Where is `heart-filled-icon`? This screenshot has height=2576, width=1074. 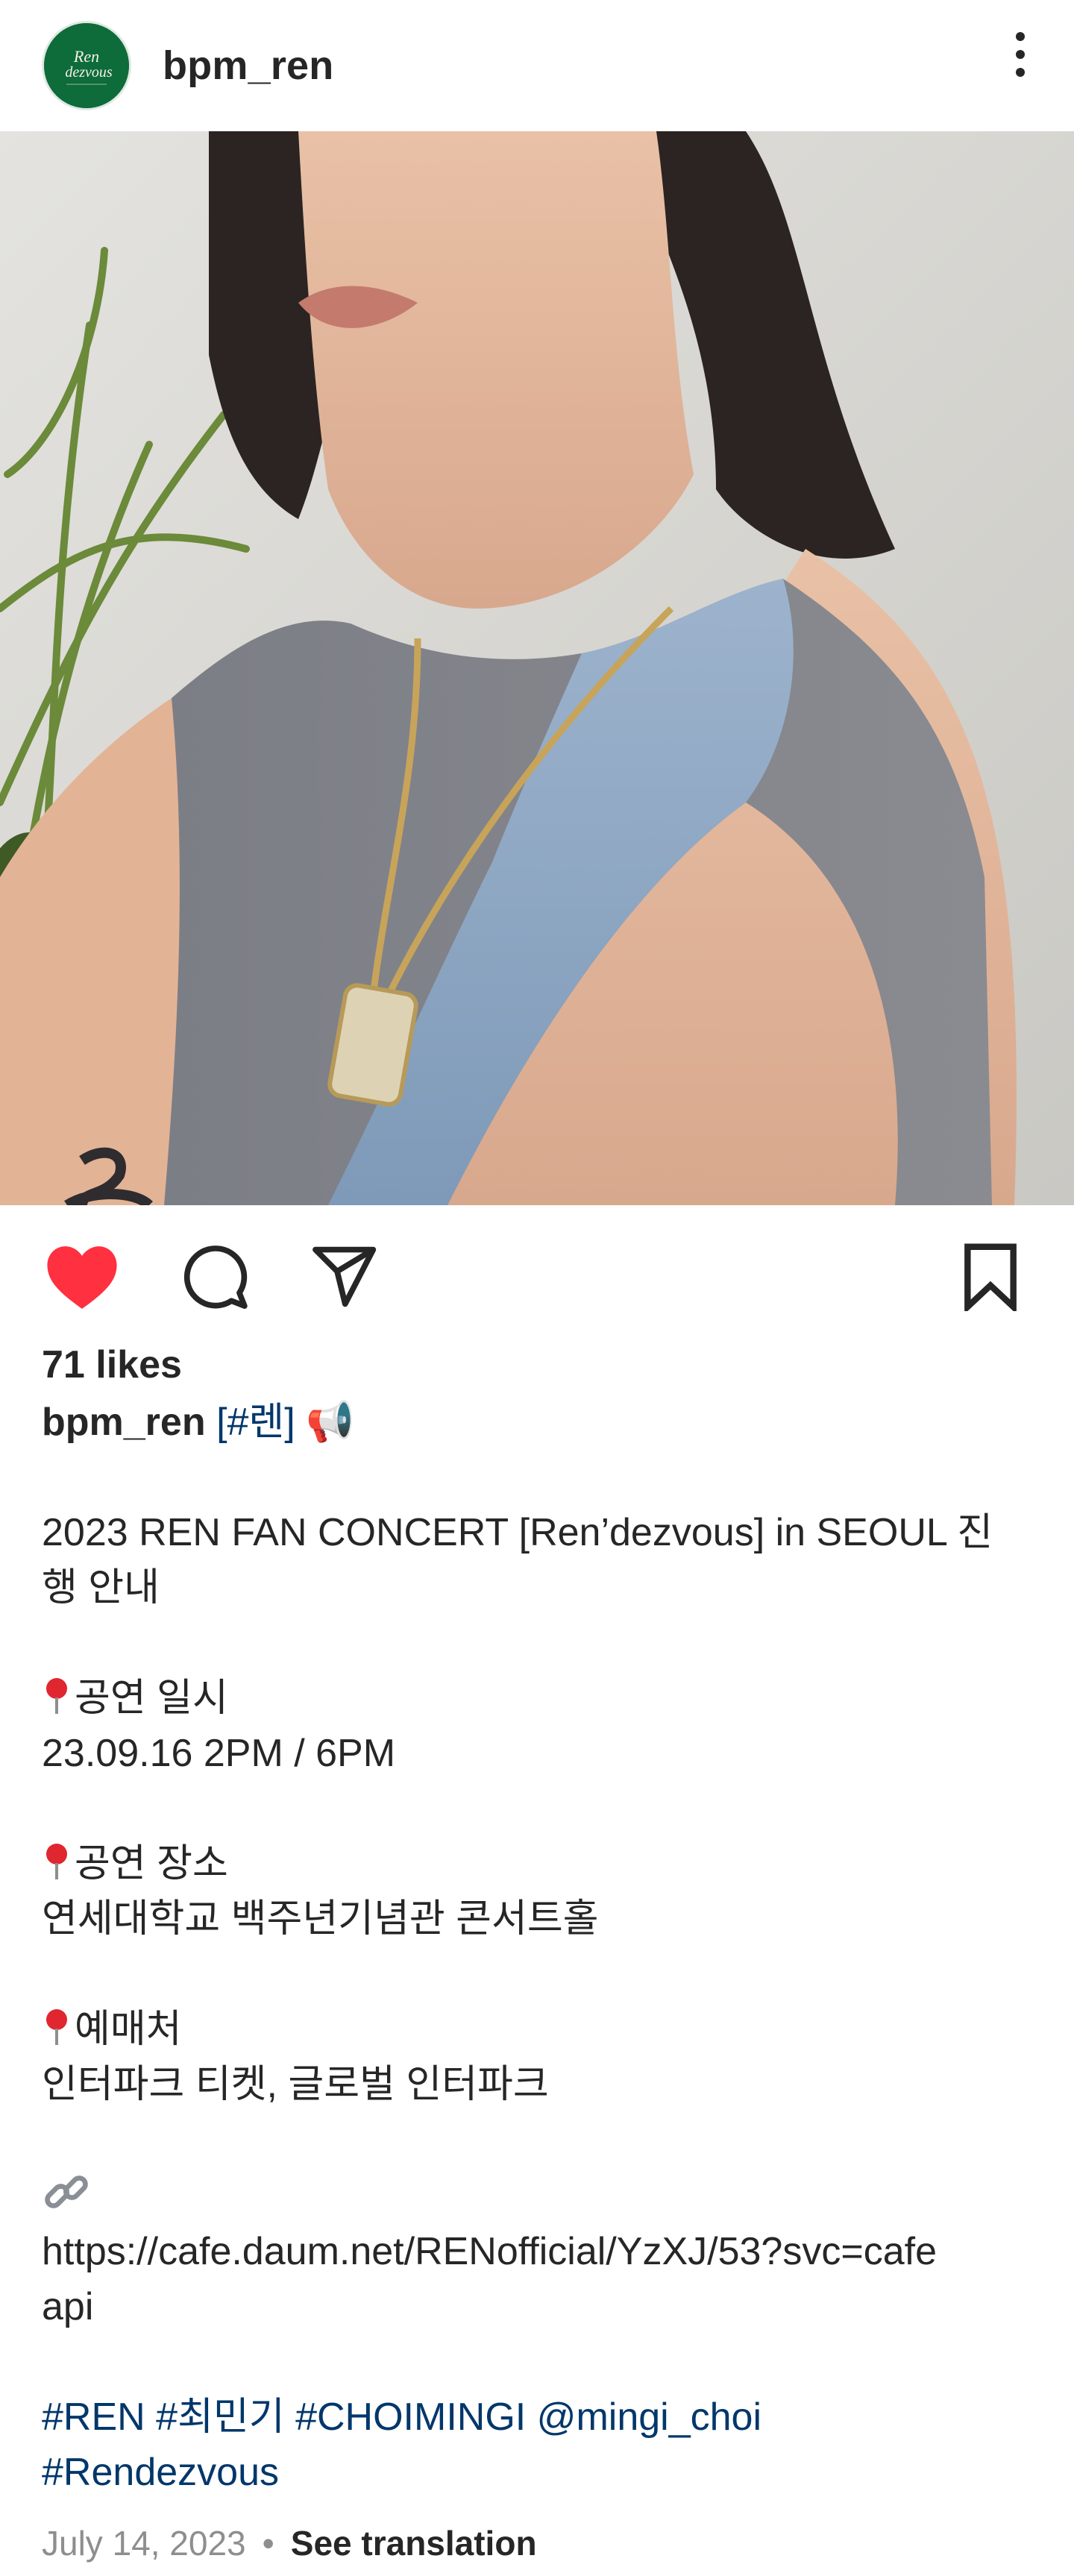 heart-filled-icon is located at coordinates (82, 1277).